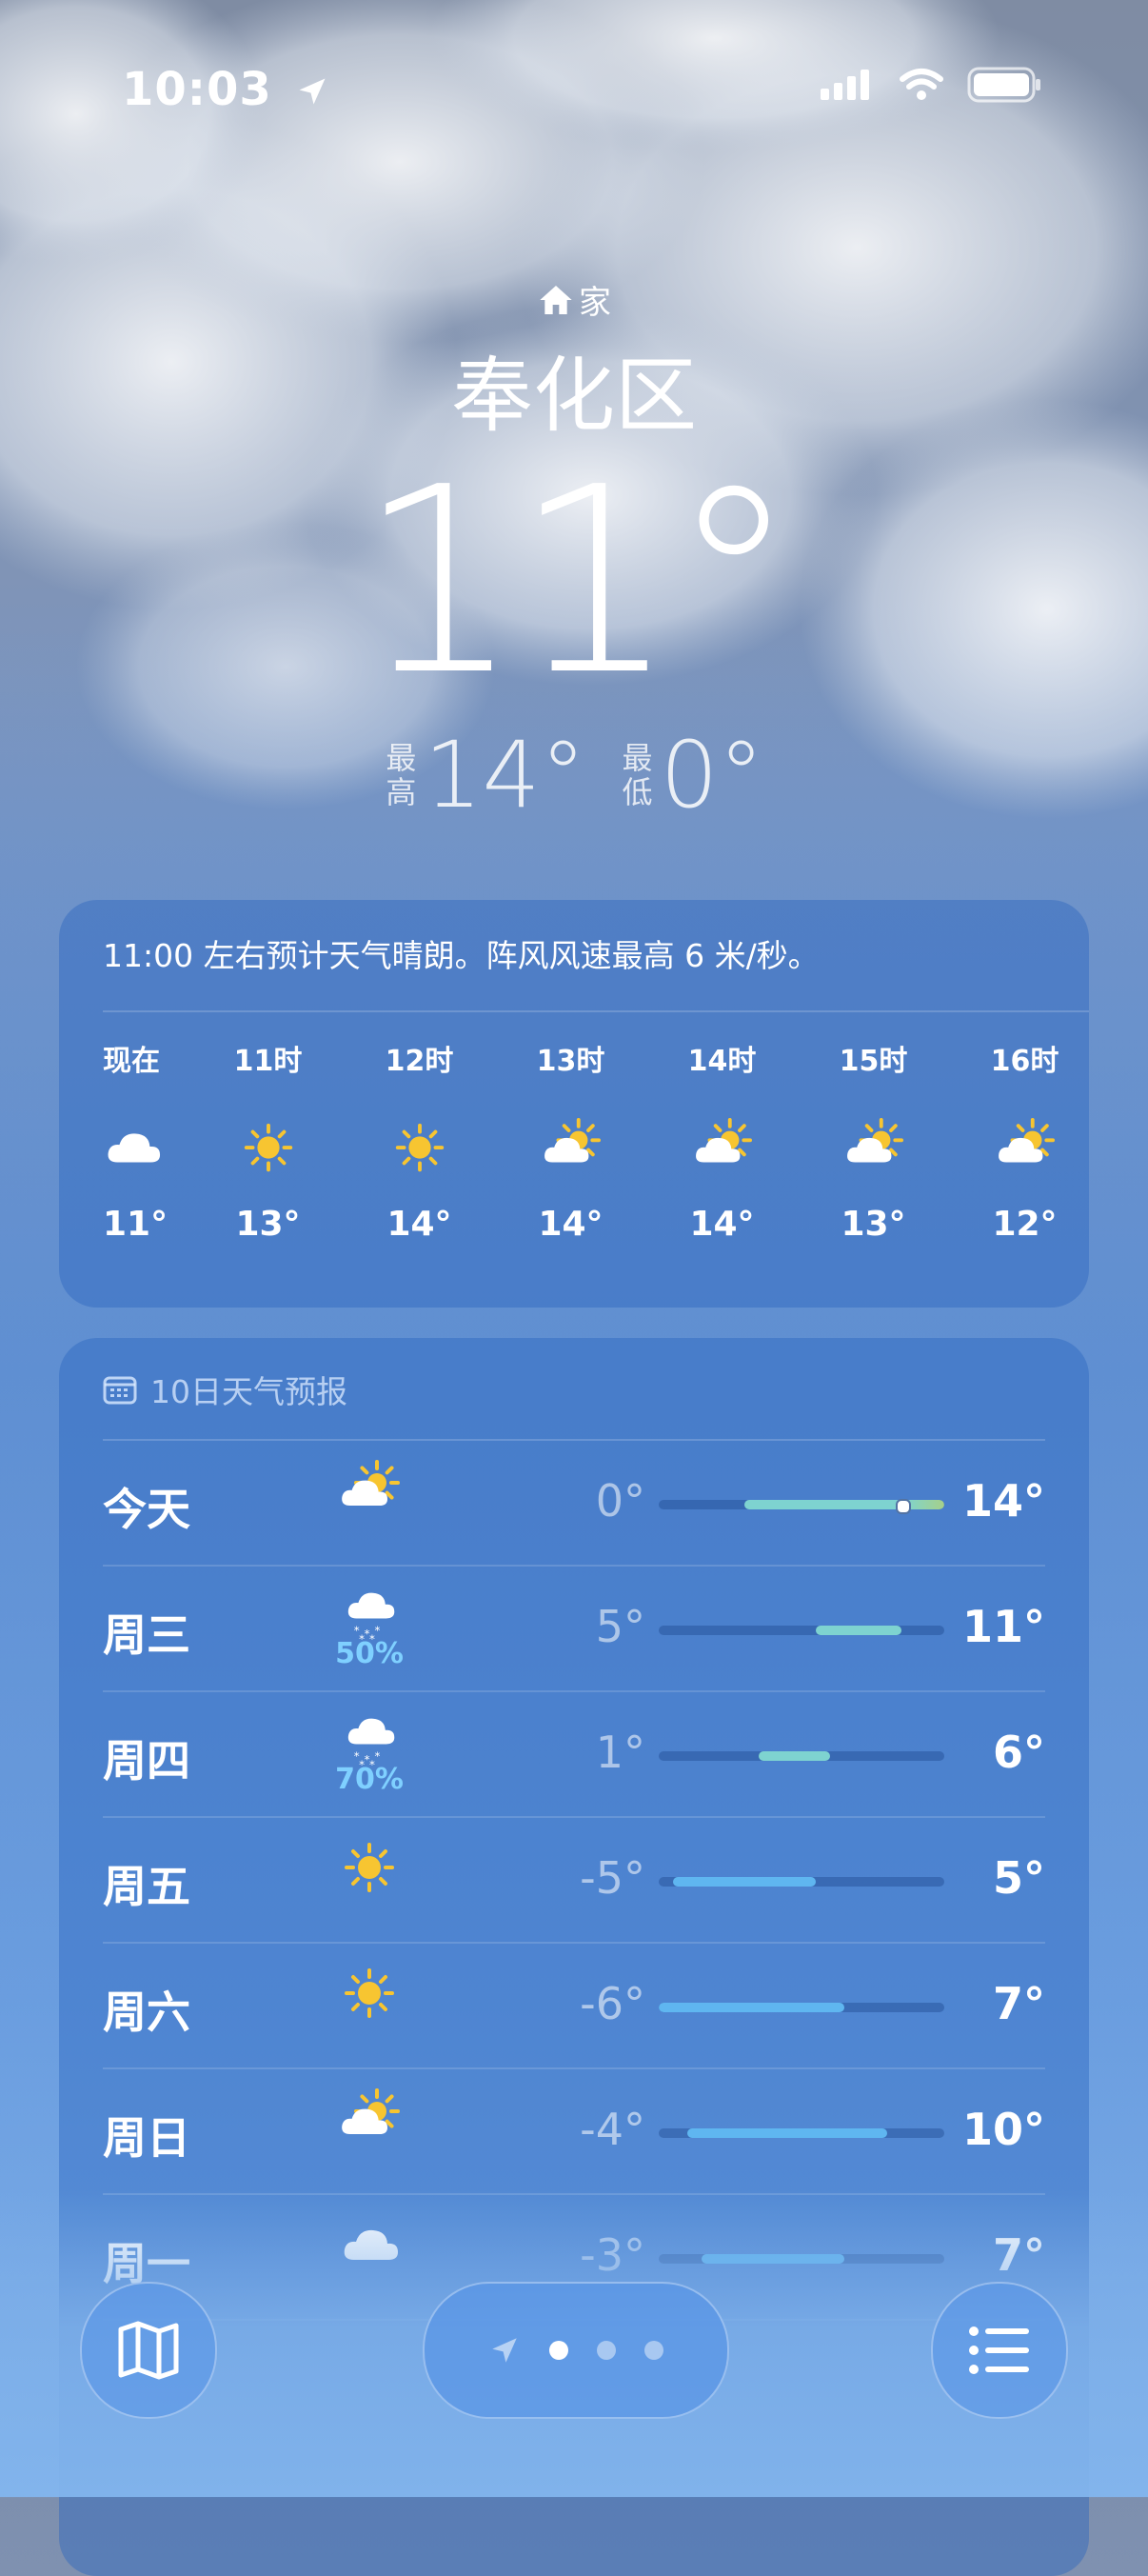  I want to click on low-temp: 1°, so click(620, 1752).